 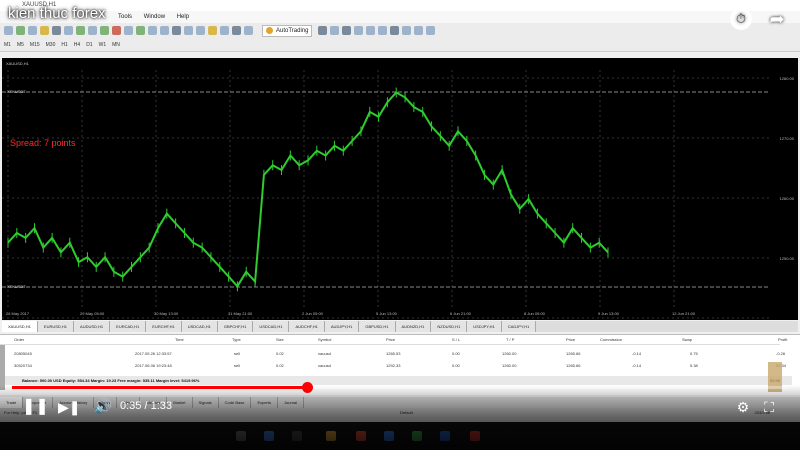 What do you see at coordinates (128, 326) in the screenshot?
I see `symbol-tab: EURCAD,H1` at bounding box center [128, 326].